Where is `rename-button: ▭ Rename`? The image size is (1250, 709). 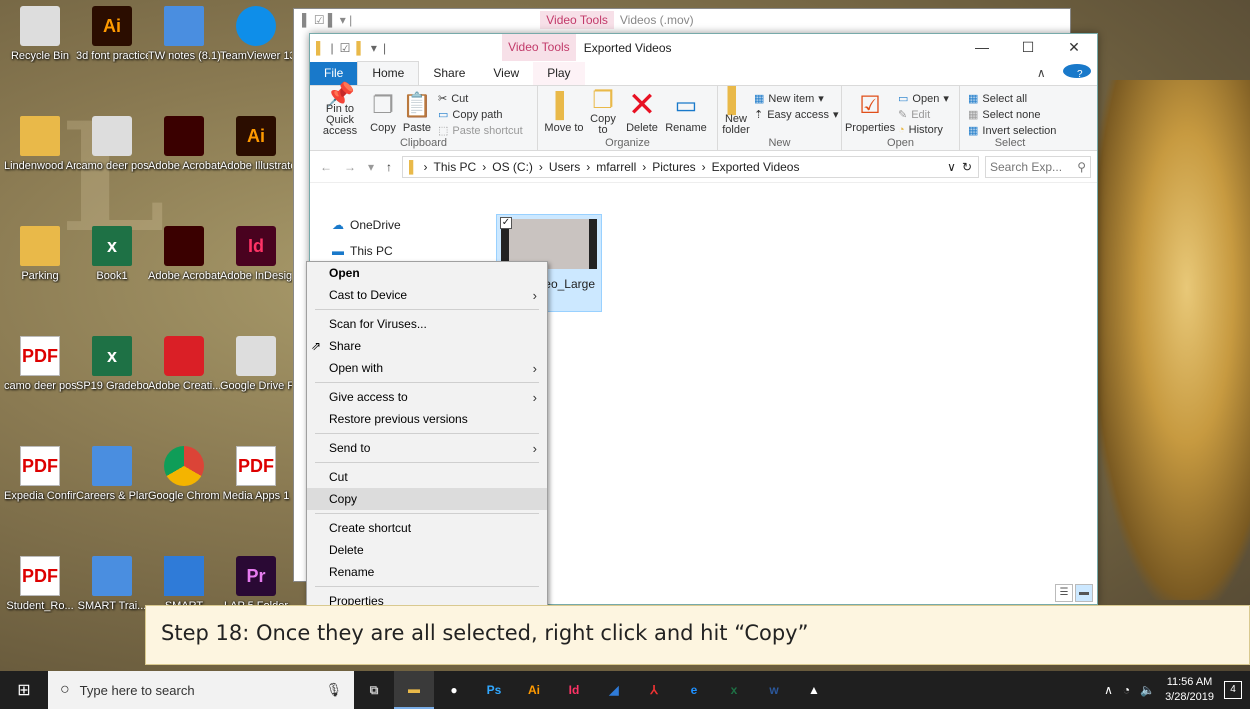 rename-button: ▭ Rename is located at coordinates (686, 113).